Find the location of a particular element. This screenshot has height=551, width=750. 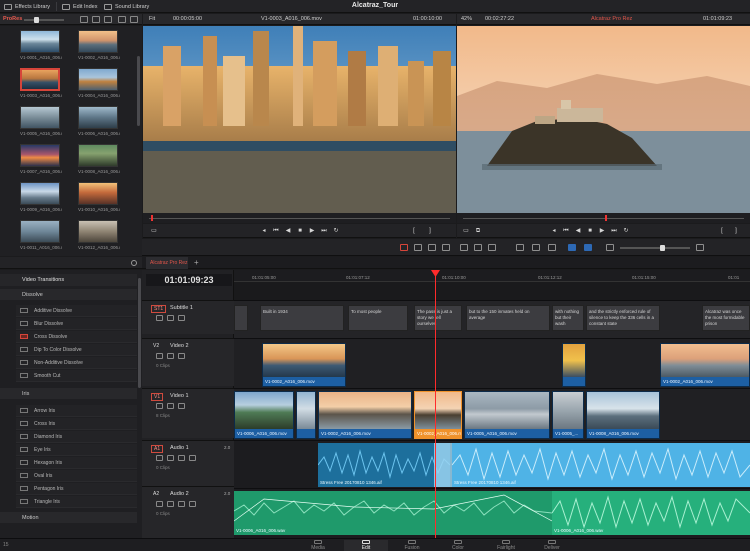

timeline-playhead is located at coordinates (435, 404).